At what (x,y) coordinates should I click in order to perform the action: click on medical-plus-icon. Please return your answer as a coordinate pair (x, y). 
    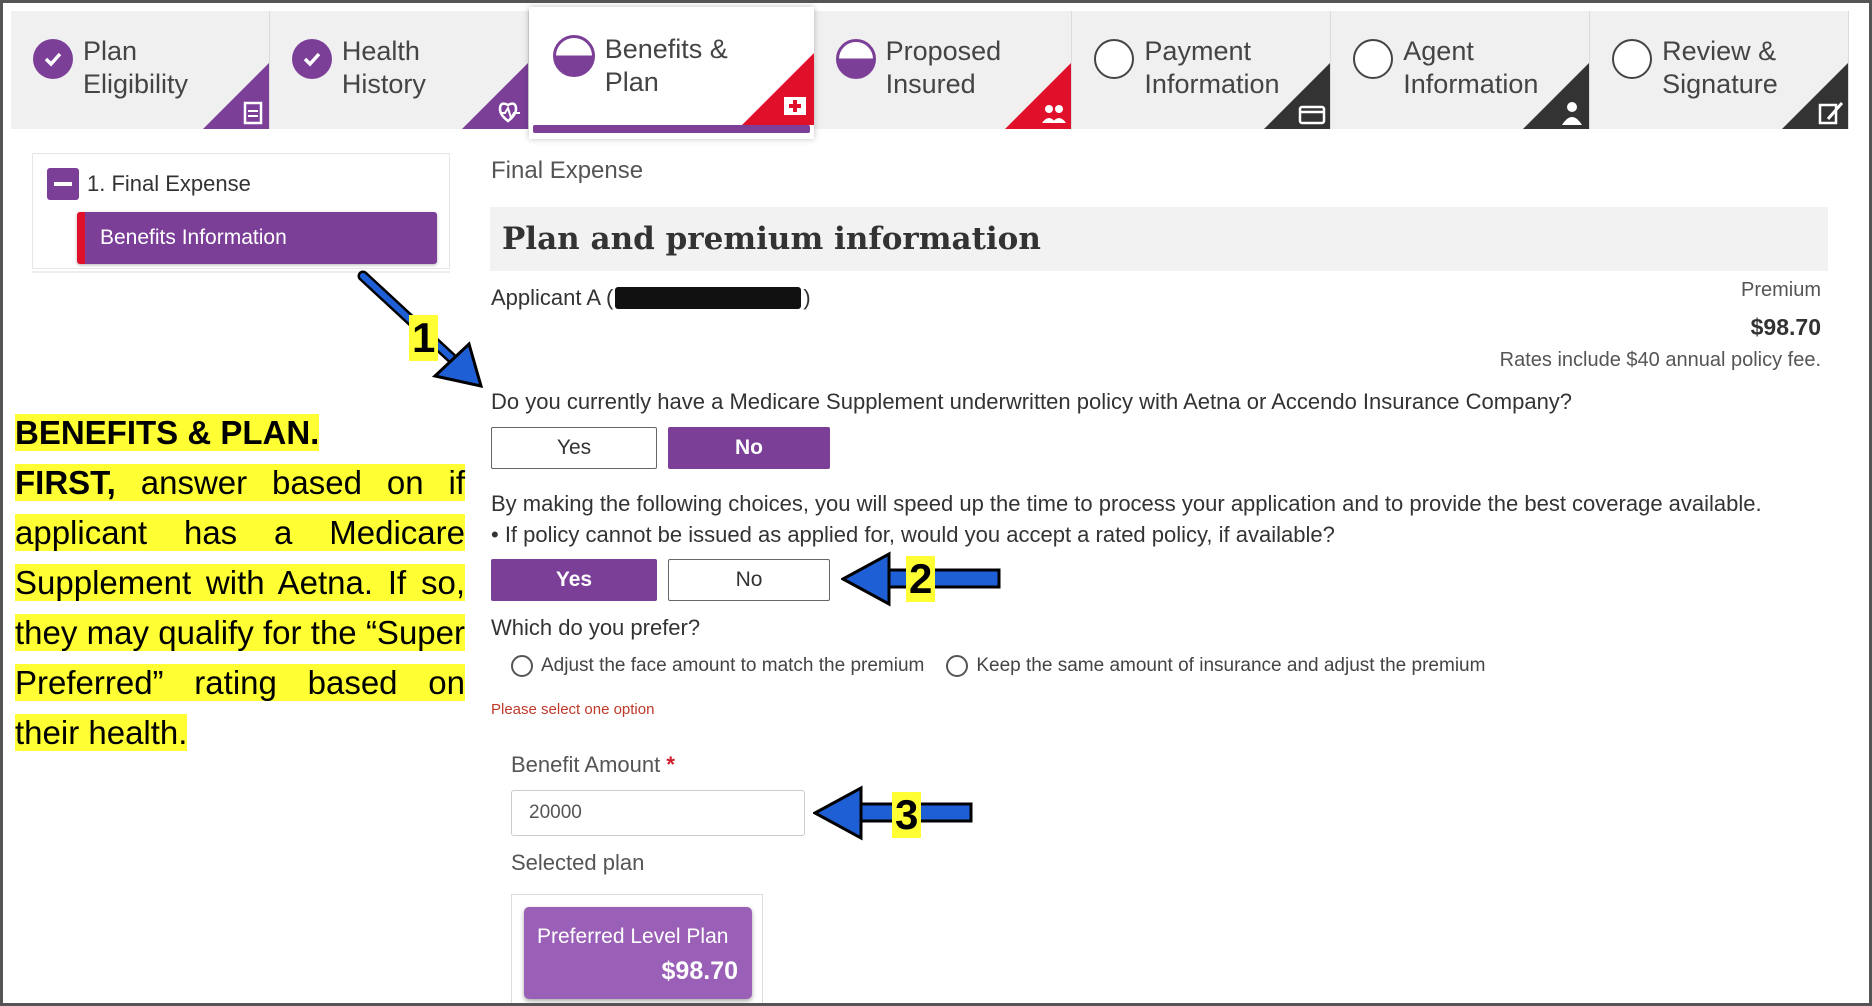
    Looking at the image, I should click on (777, 89).